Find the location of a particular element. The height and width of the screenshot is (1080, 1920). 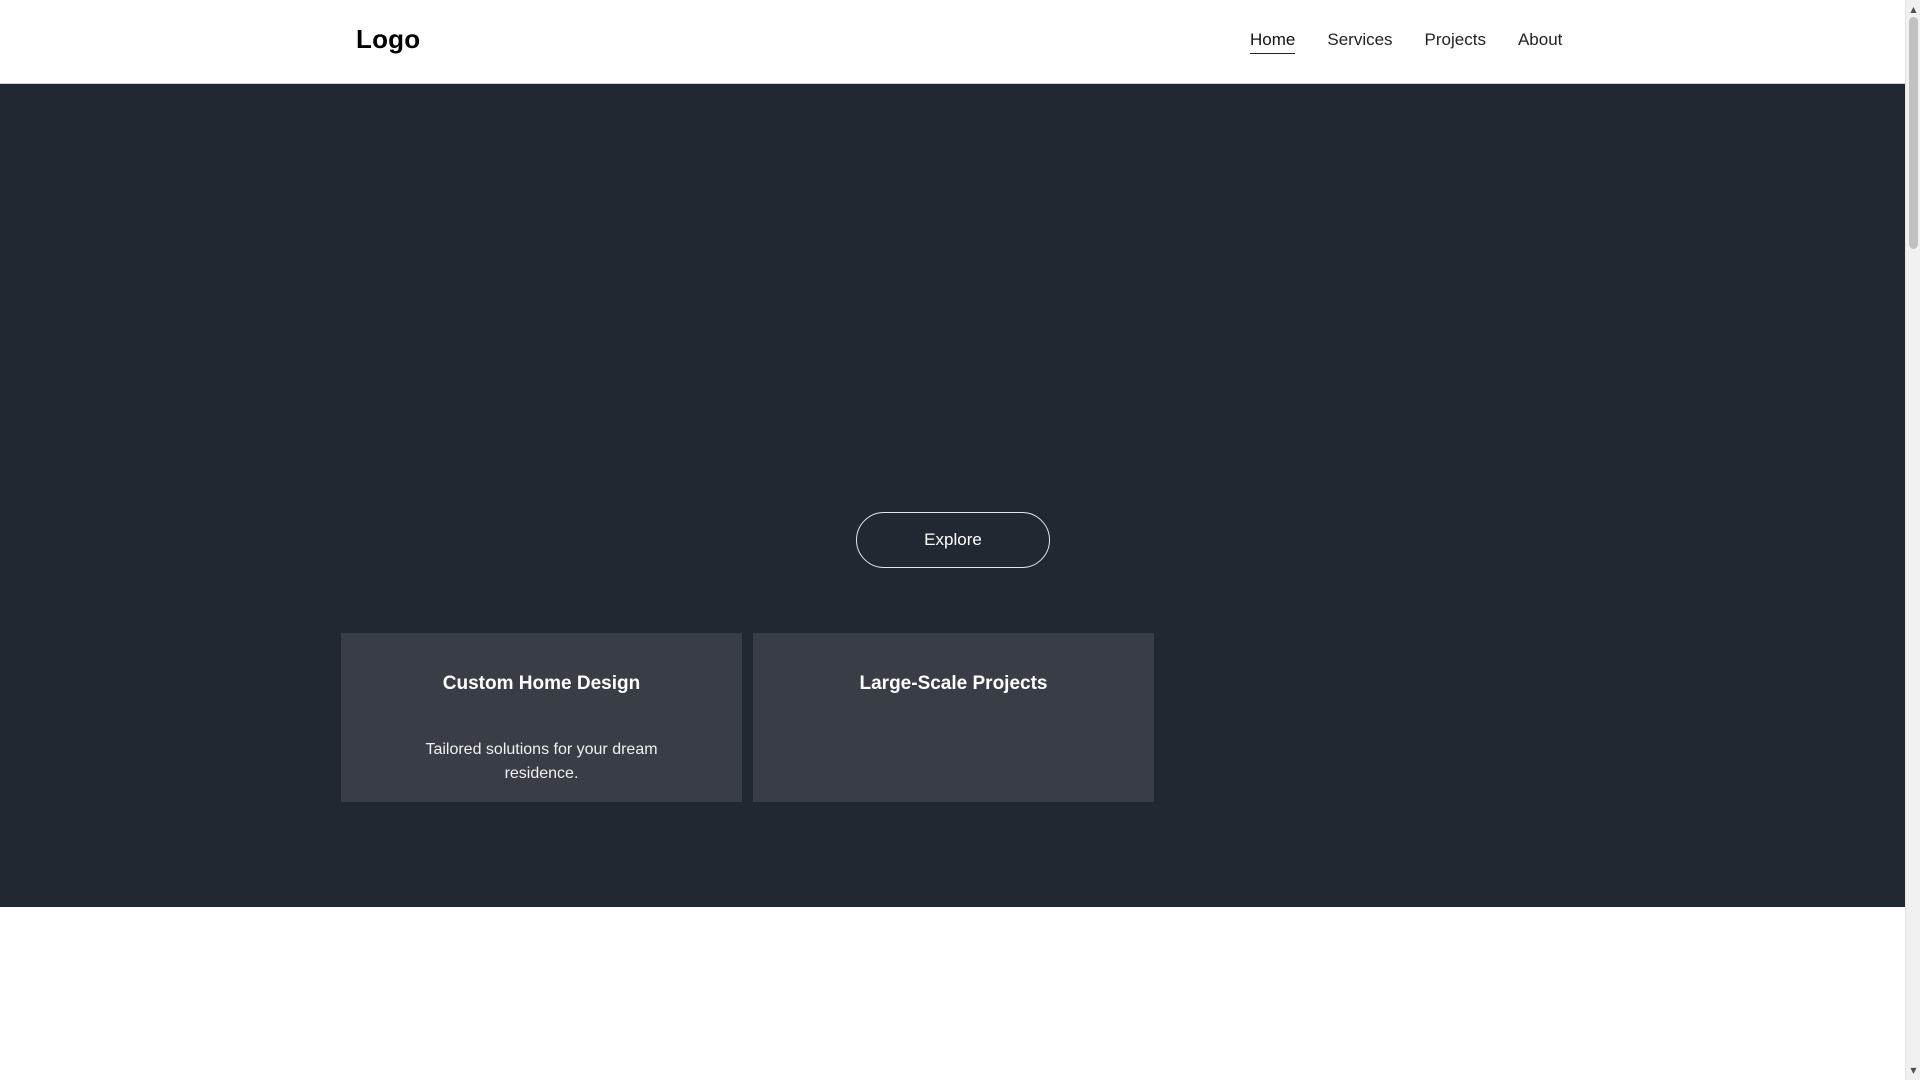

nav-item-home: Home is located at coordinates (1273, 42).